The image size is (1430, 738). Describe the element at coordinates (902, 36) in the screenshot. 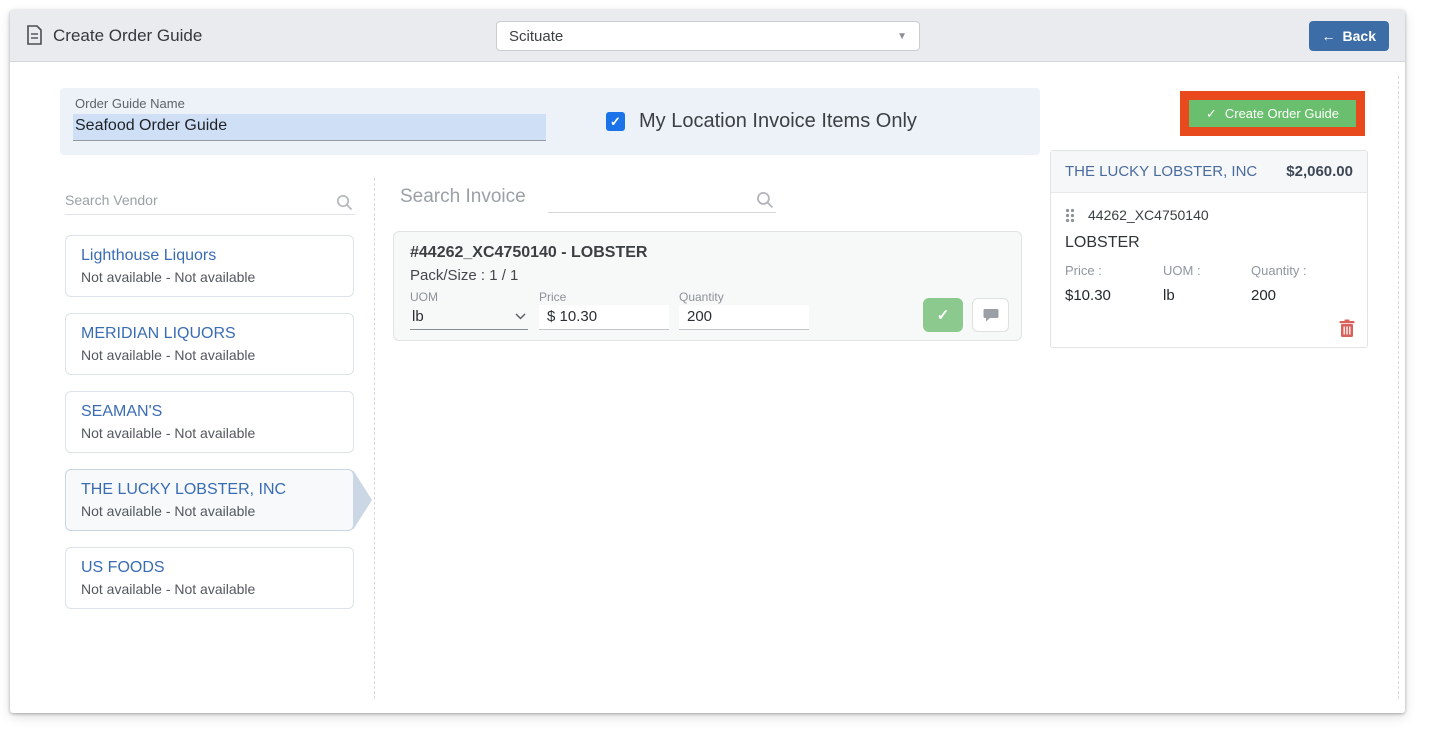

I see `caret-down-icon: ▼` at that location.